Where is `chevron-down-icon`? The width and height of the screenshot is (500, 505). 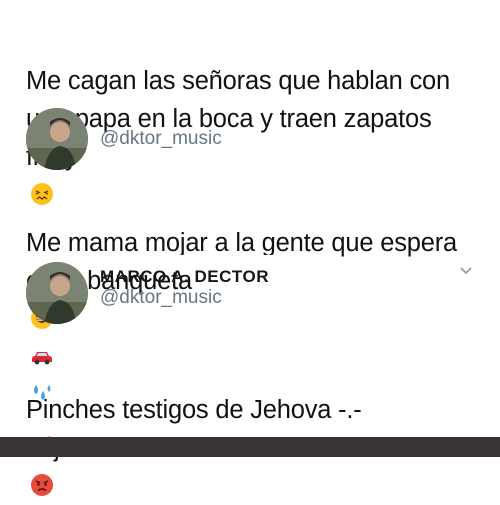 chevron-down-icon is located at coordinates (466, 270).